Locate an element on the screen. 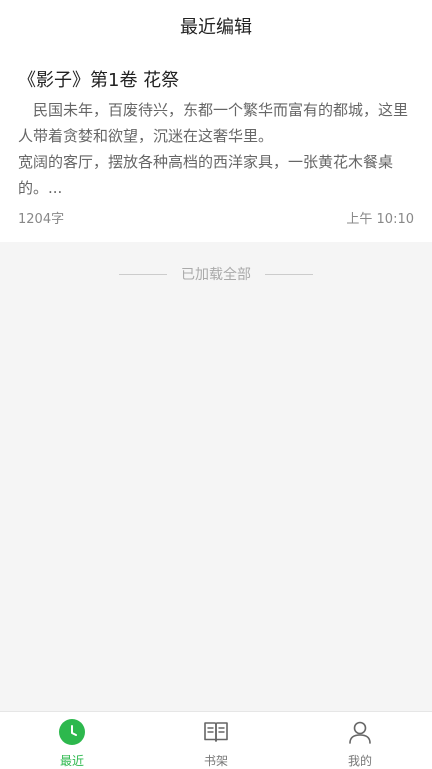 This screenshot has width=432, height=769. tab-recent: 最近 is located at coordinates (72, 740).